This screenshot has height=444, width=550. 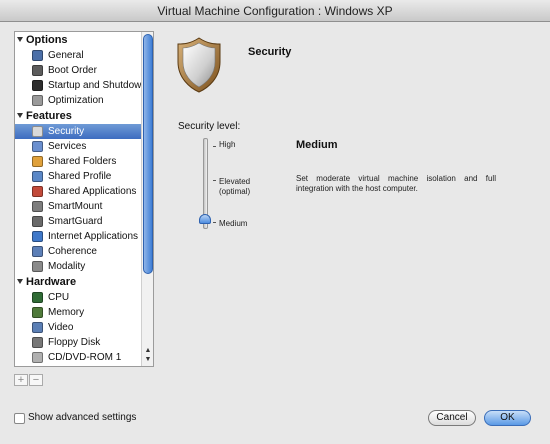 What do you see at coordinates (49, 116) in the screenshot?
I see `sidebar-group-label: Features` at bounding box center [49, 116].